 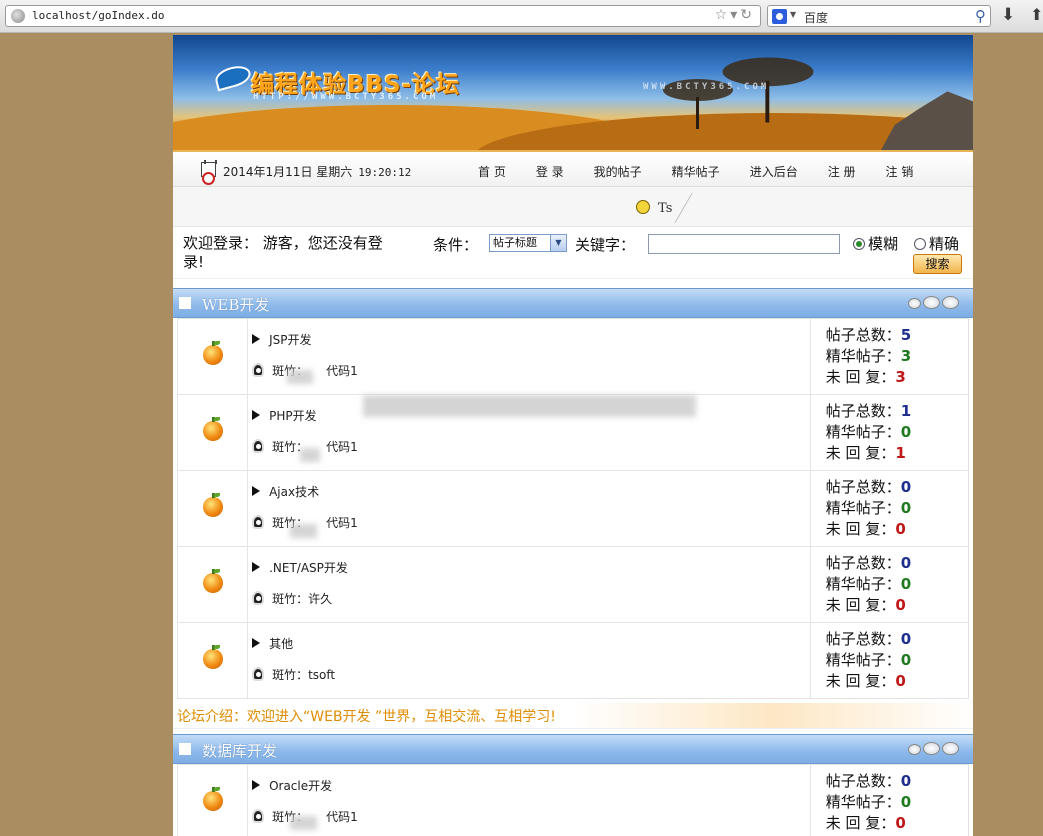 I want to click on forum-row: .NET/ASP开发 斑竹：许久 帖子总数：0 精华帖子：0 未 回 复：0, so click(x=573, y=584).